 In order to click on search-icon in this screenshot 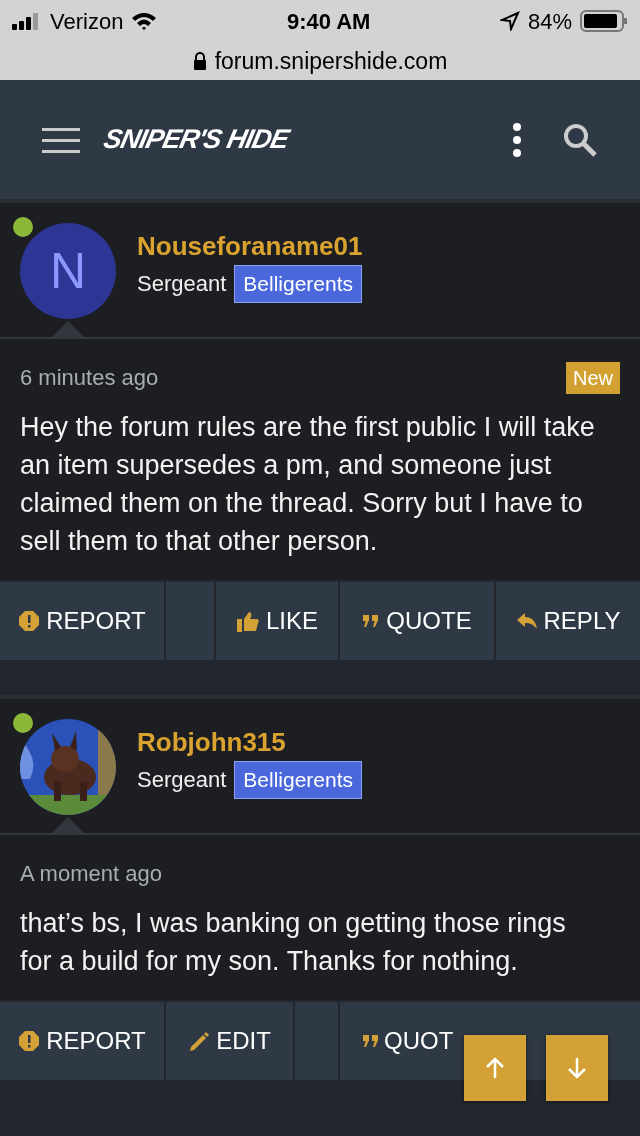, I will do `click(580, 139)`.